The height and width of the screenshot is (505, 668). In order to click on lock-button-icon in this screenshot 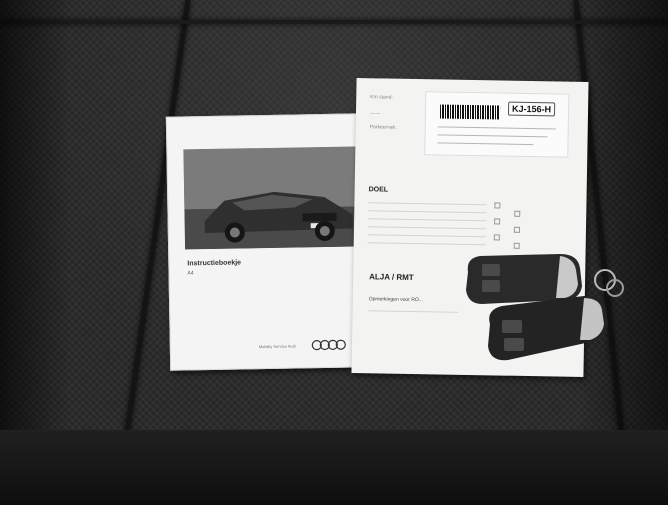, I will do `click(491, 270)`.